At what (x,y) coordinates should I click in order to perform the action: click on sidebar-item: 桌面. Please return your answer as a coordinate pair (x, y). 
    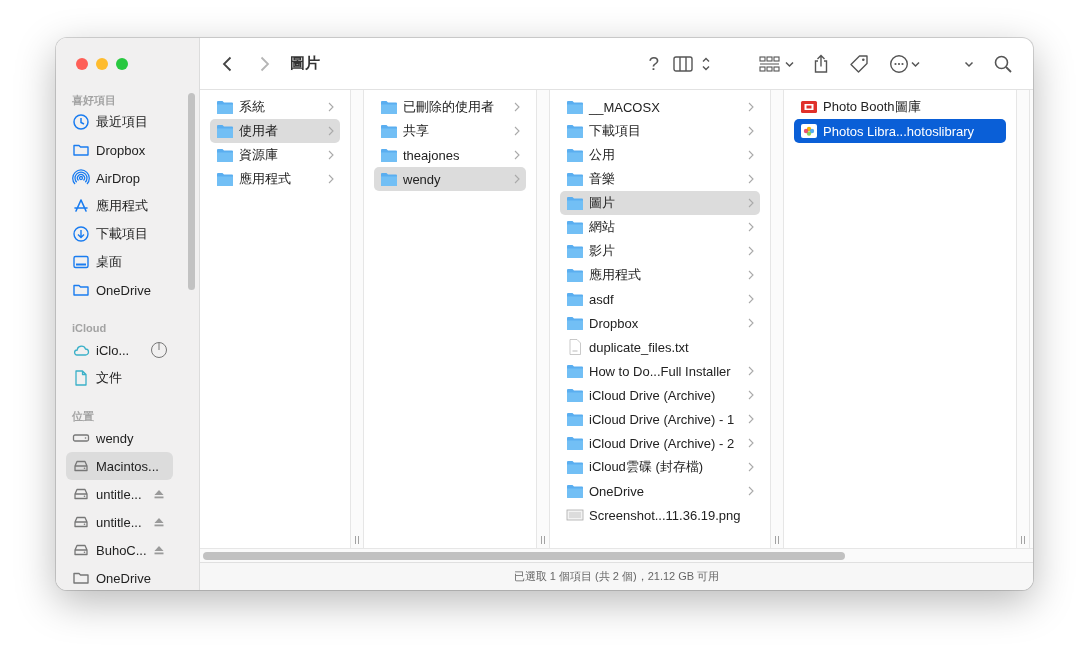
    Looking at the image, I should click on (119, 262).